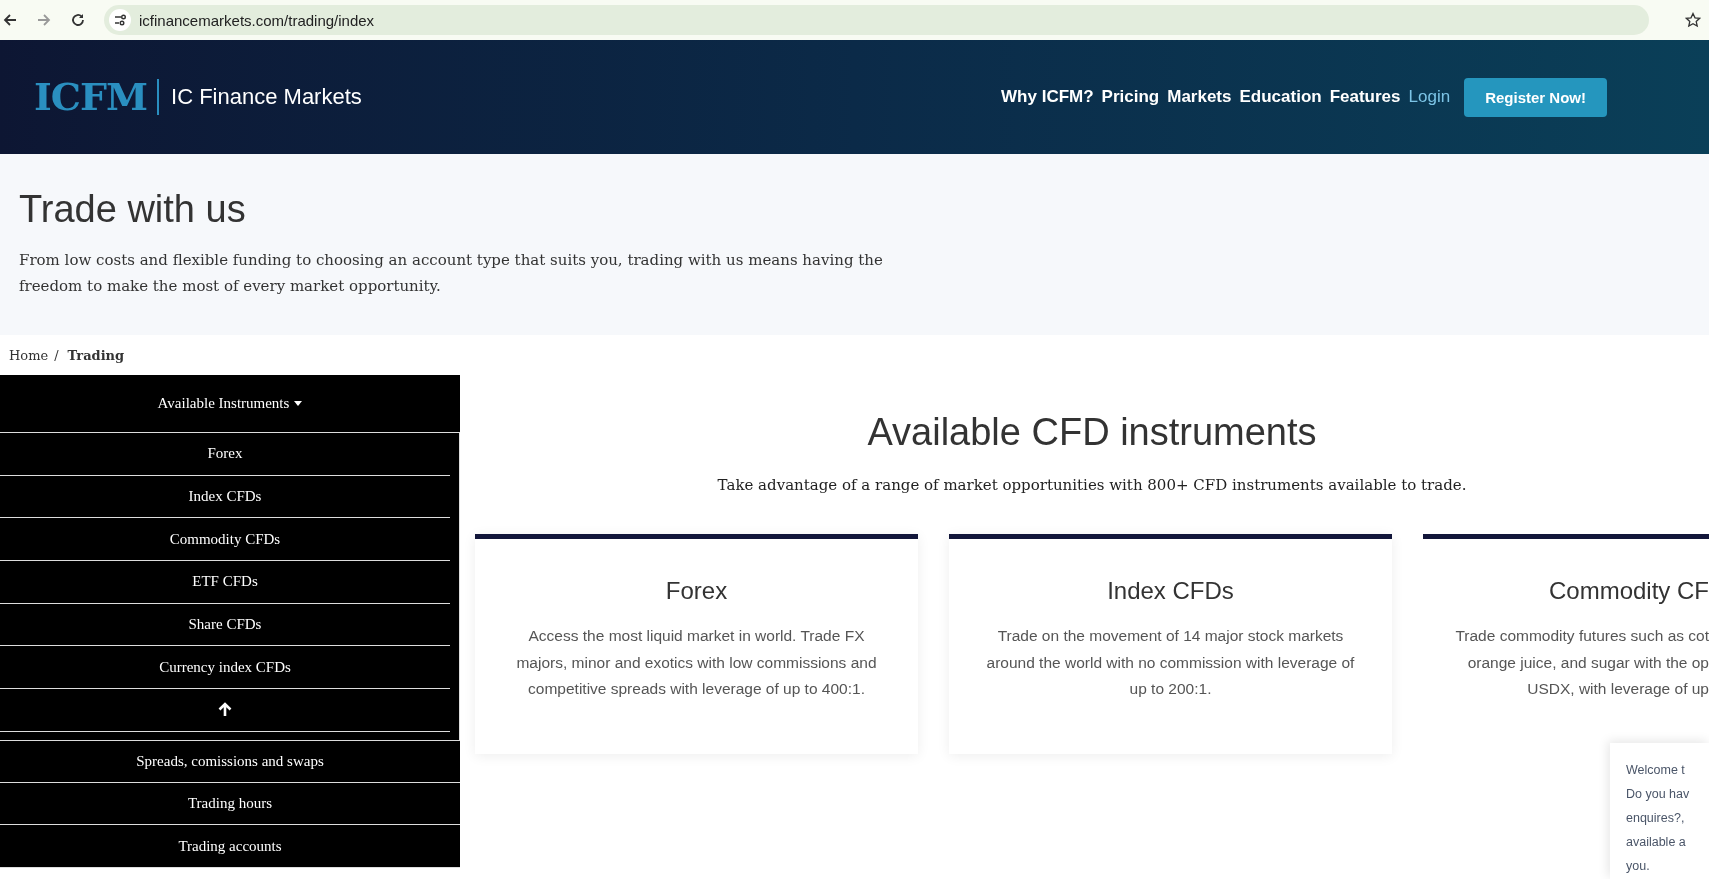 Image resolution: width=1709 pixels, height=879 pixels. I want to click on card-description: Trade on the movement of 14 major stock markets around the world with no commission with leverage of up to 200:1., so click(1170, 662).